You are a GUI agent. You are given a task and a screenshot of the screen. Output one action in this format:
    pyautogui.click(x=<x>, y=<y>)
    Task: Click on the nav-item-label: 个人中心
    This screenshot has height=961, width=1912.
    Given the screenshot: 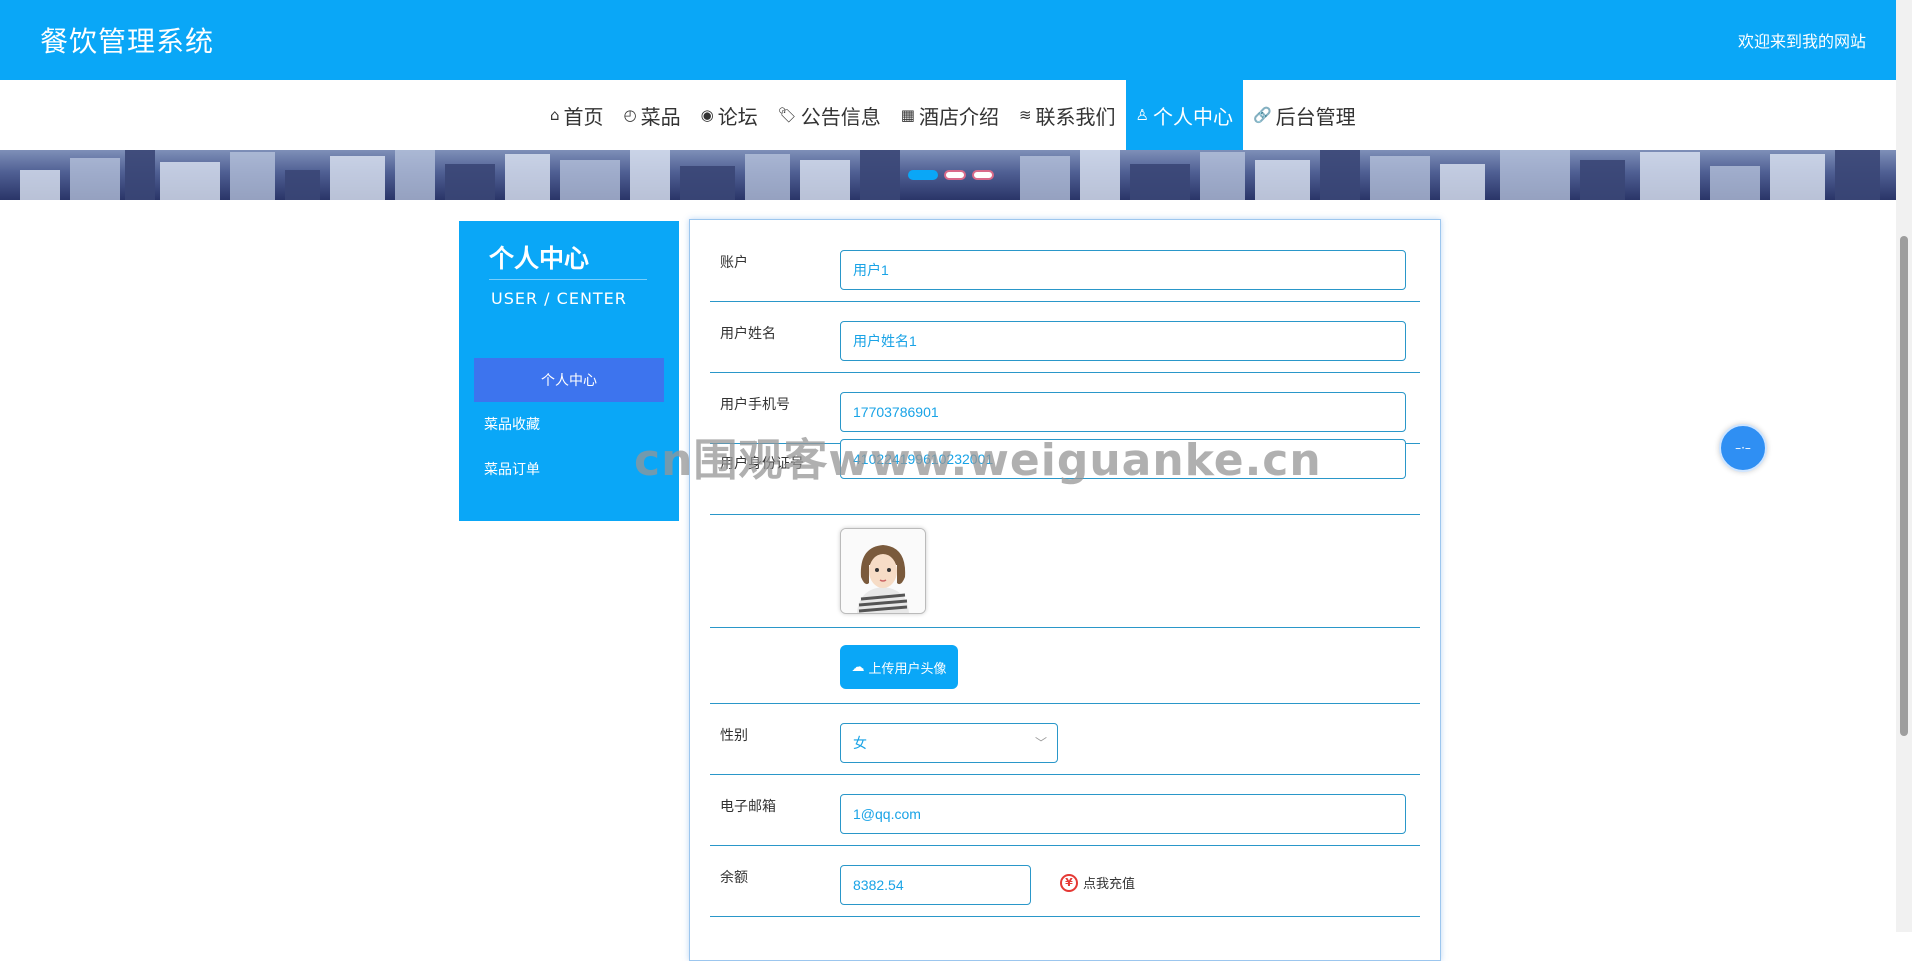 What is the action you would take?
    pyautogui.click(x=1192, y=116)
    